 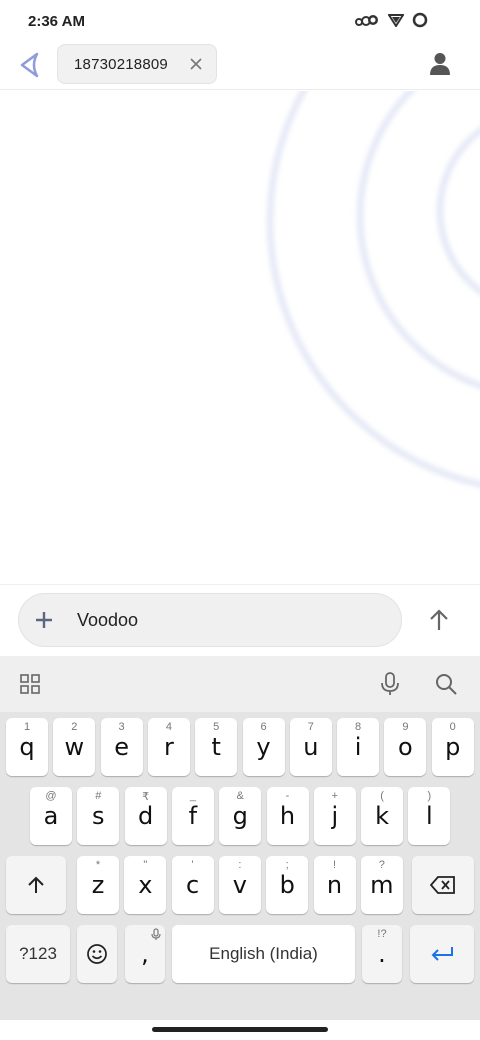 What do you see at coordinates (396, 22) in the screenshot?
I see `signal-icon` at bounding box center [396, 22].